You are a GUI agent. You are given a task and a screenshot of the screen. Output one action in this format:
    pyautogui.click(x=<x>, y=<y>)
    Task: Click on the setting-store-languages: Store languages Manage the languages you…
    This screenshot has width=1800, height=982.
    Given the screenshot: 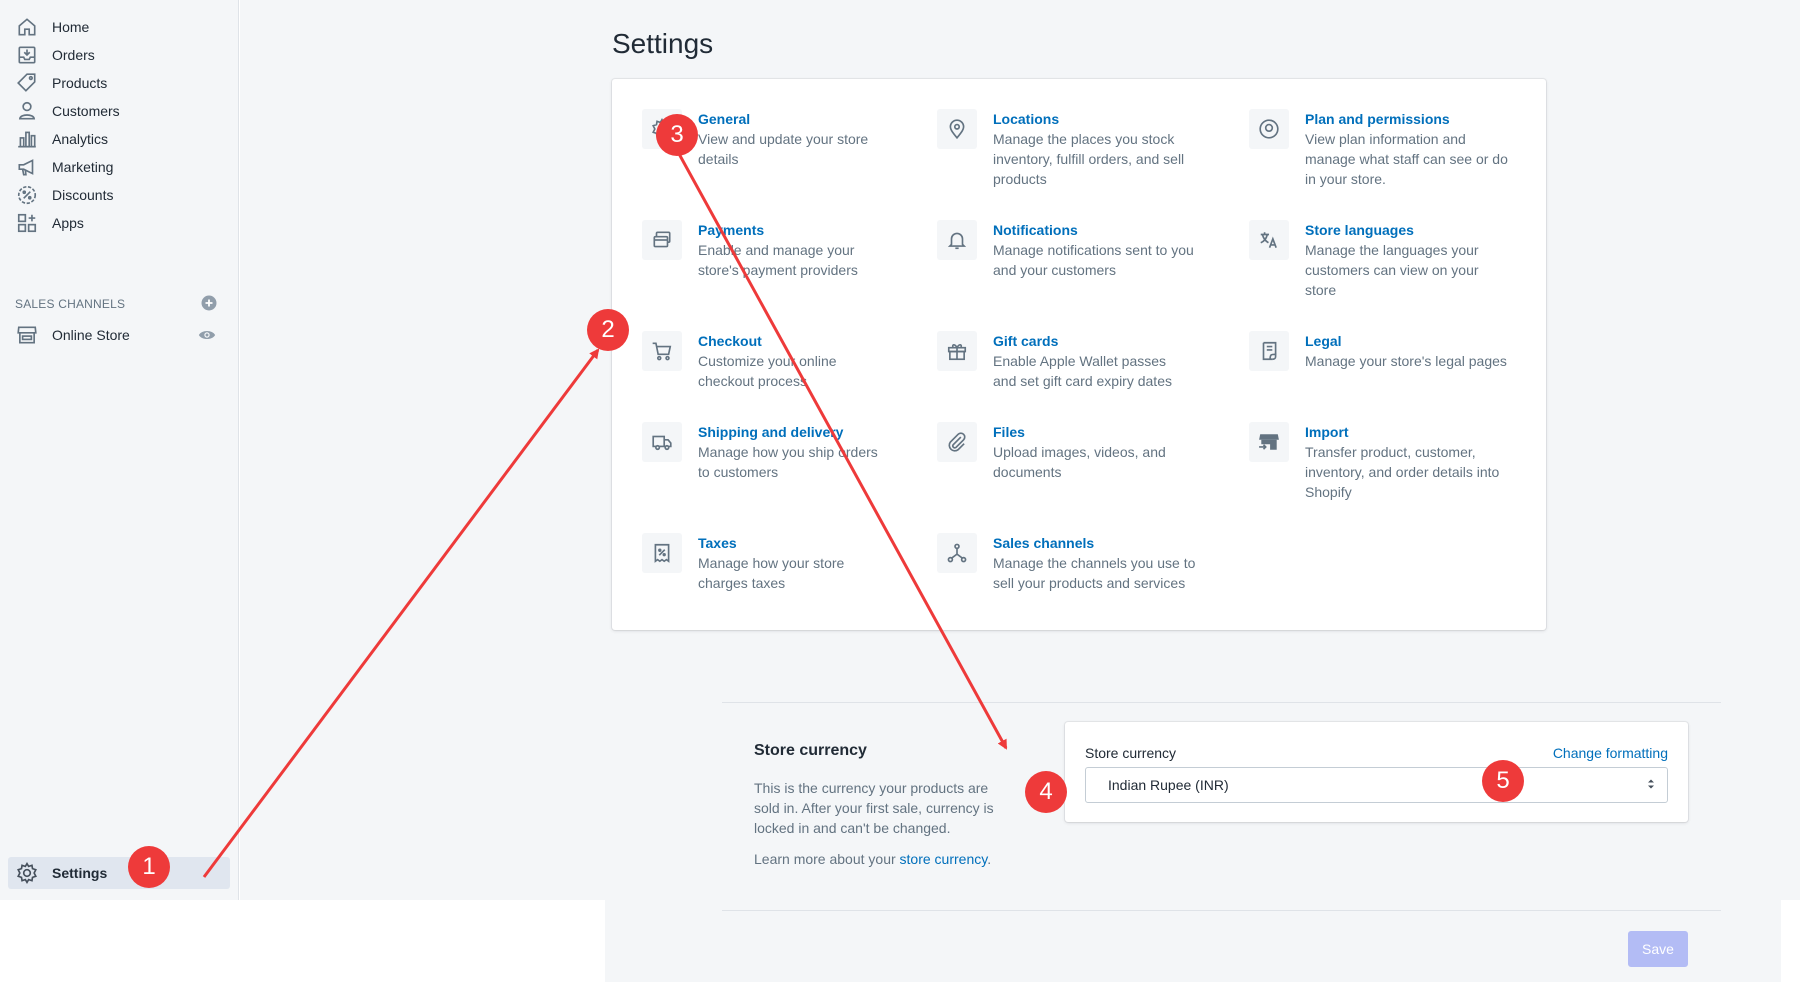 What is the action you would take?
    pyautogui.click(x=1384, y=260)
    